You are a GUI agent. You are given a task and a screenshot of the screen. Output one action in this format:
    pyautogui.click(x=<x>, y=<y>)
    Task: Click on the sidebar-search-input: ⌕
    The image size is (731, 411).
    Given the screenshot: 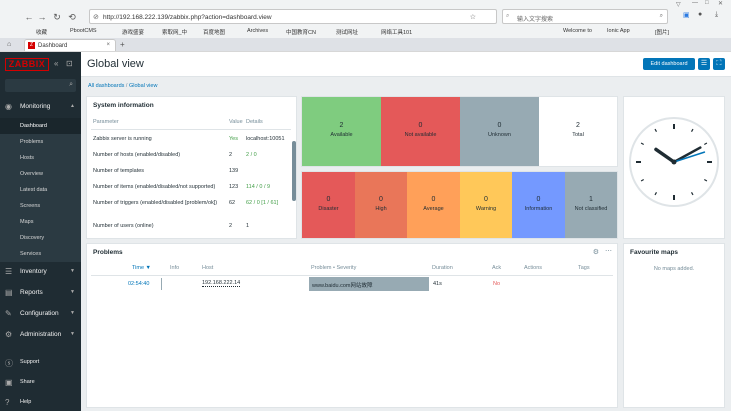 What is the action you would take?
    pyautogui.click(x=40, y=85)
    